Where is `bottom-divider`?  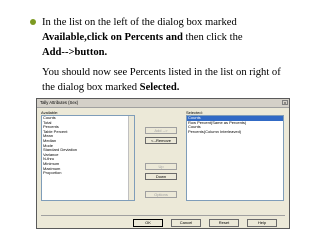
bottom-divider is located at coordinates (163, 215).